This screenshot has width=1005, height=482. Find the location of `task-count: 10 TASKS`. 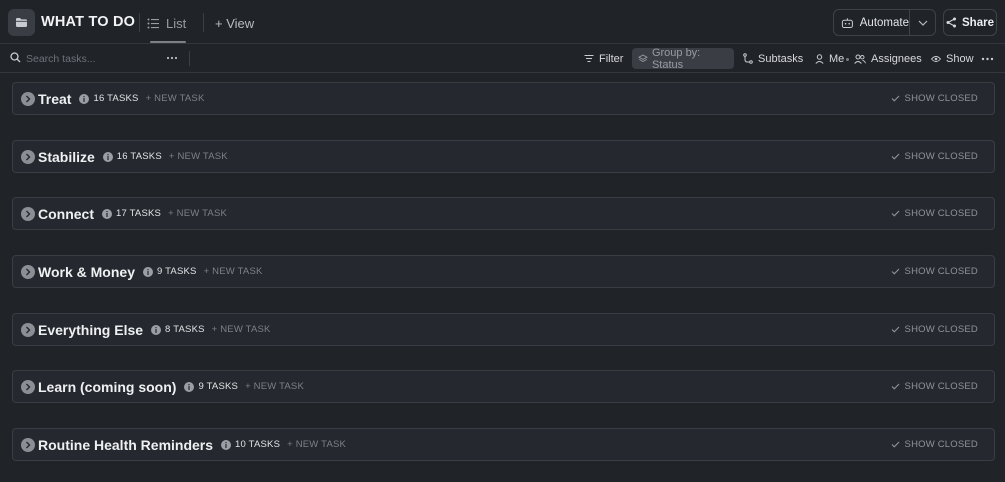

task-count: 10 TASKS is located at coordinates (258, 444).